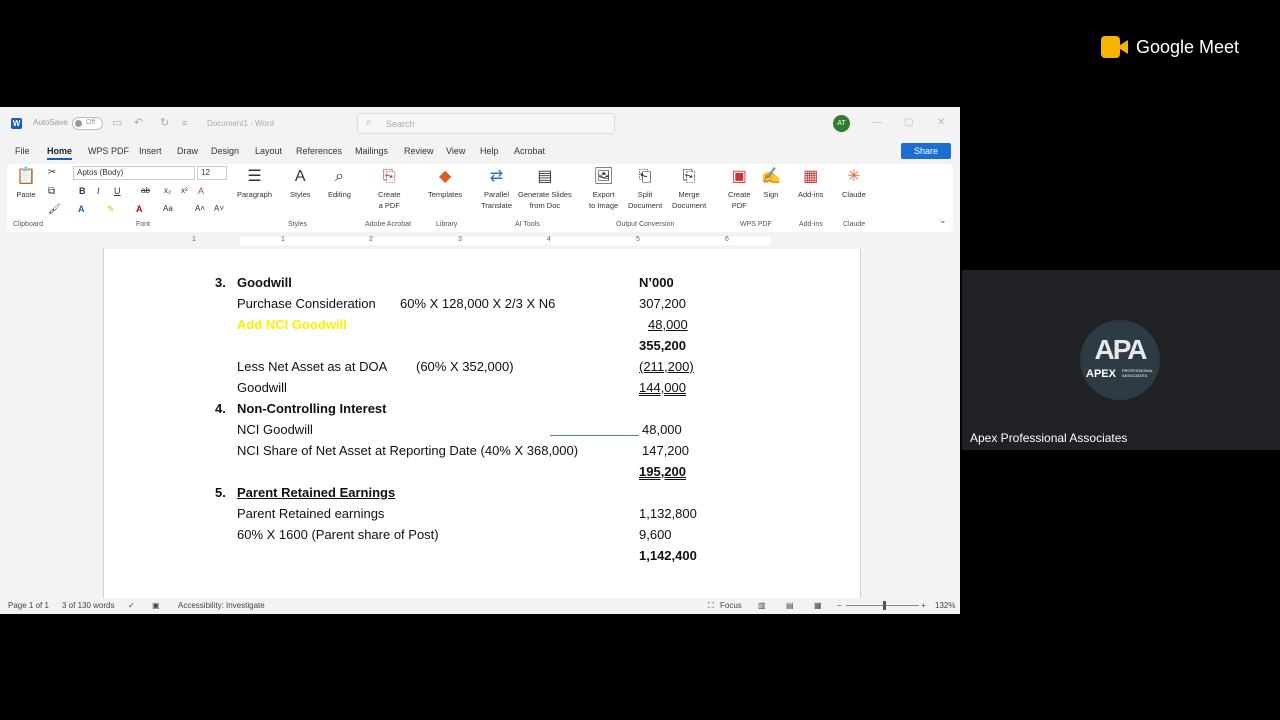 The image size is (1280, 720). I want to click on web-layout-icon: ▦, so click(818, 605).